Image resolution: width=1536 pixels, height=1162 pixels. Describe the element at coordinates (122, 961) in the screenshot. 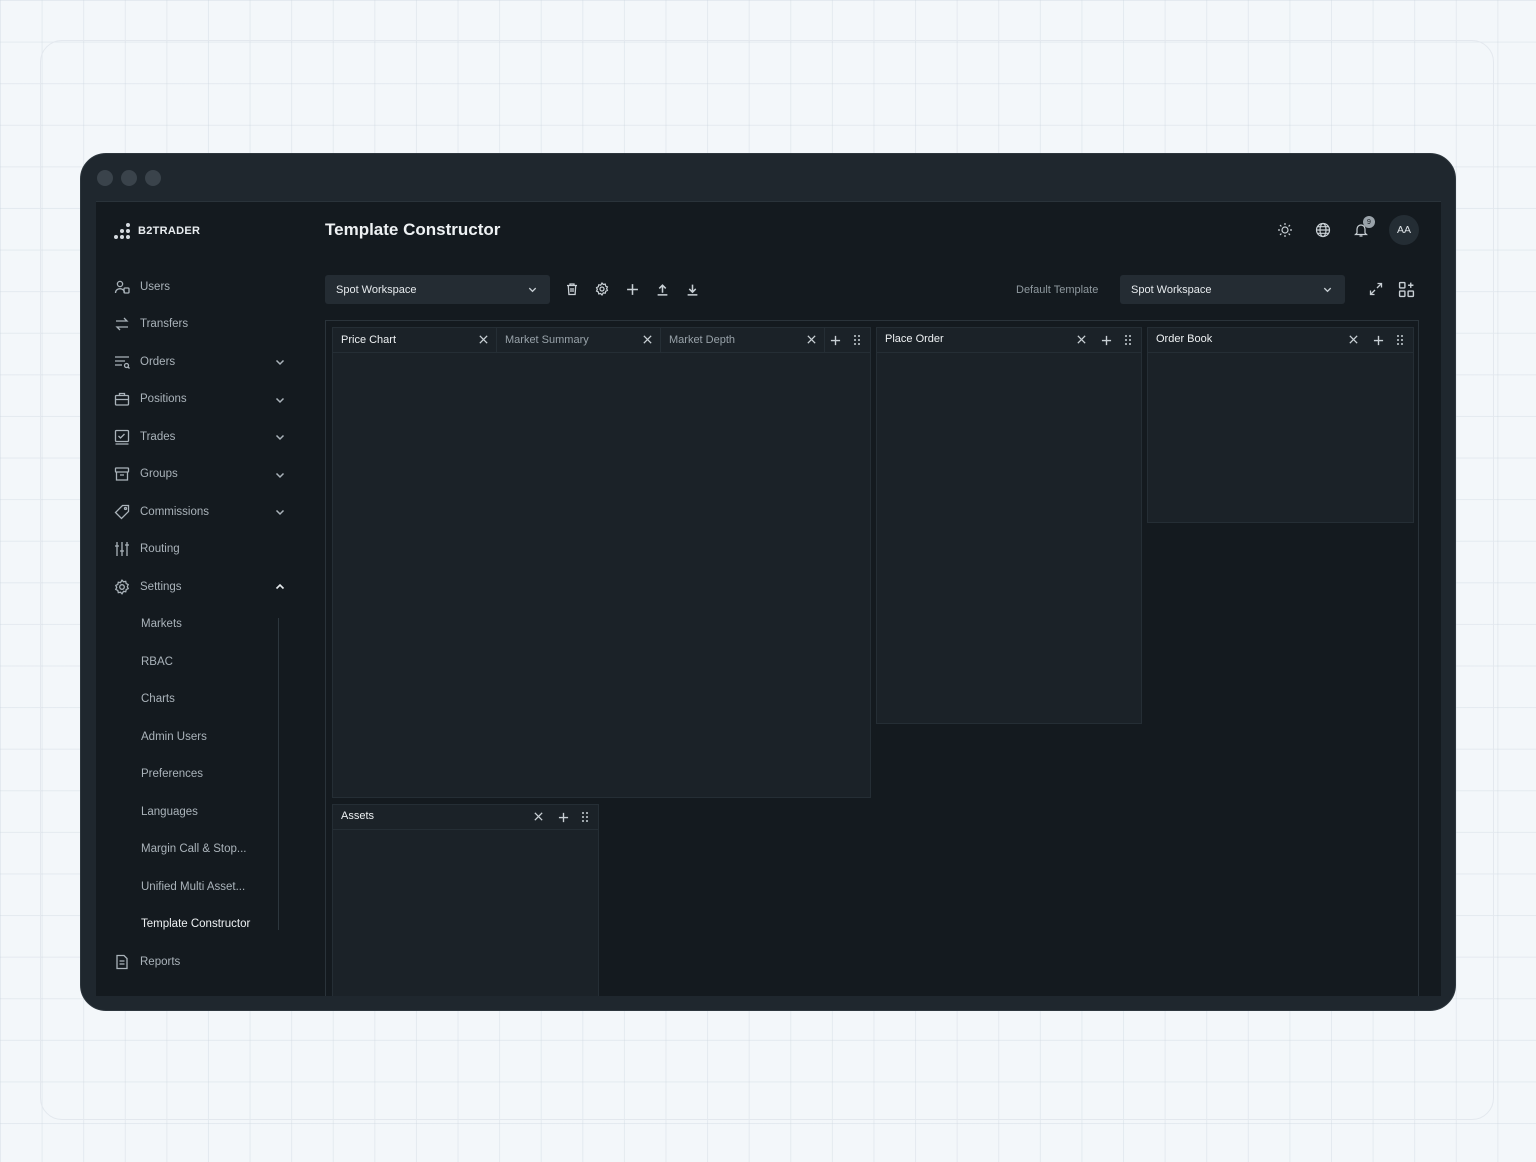

I see `reports-icon` at that location.